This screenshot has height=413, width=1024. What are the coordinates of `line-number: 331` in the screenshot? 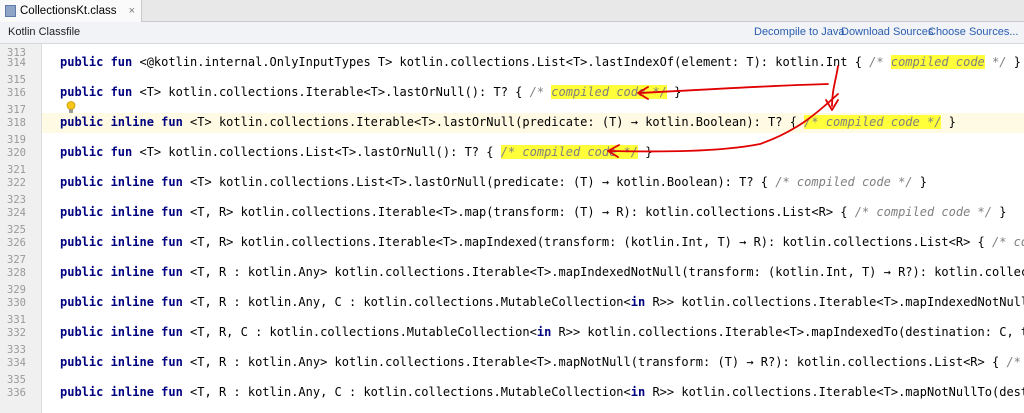 It's located at (16, 320).